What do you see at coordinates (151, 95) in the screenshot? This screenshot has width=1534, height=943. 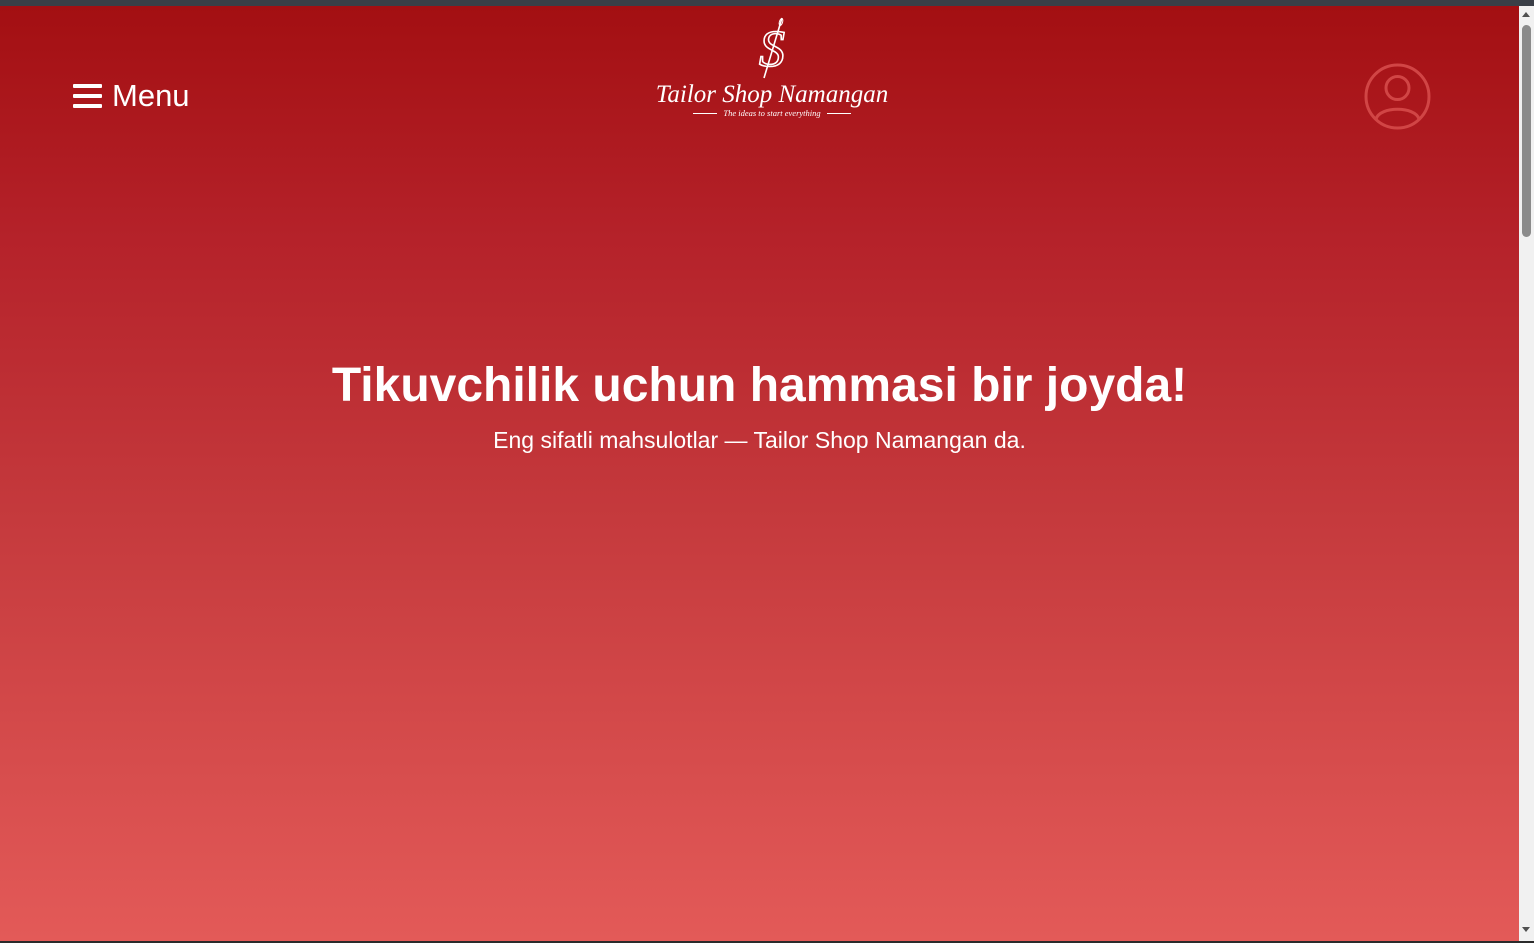 I see `menu-label: Menu` at bounding box center [151, 95].